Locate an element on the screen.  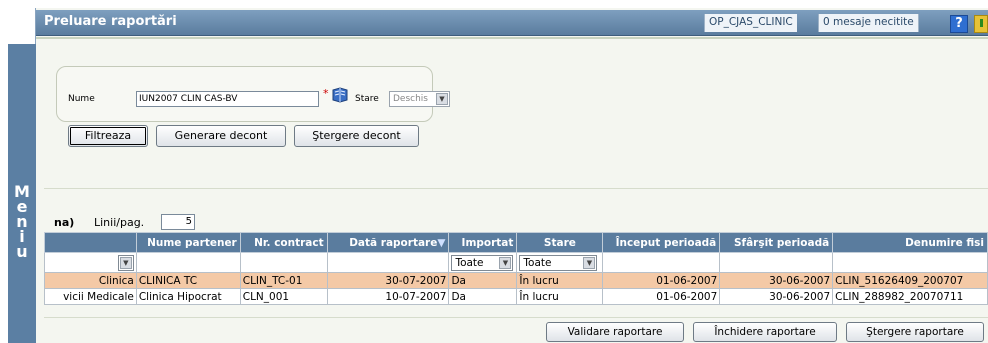
col-header is located at coordinates (90, 242).